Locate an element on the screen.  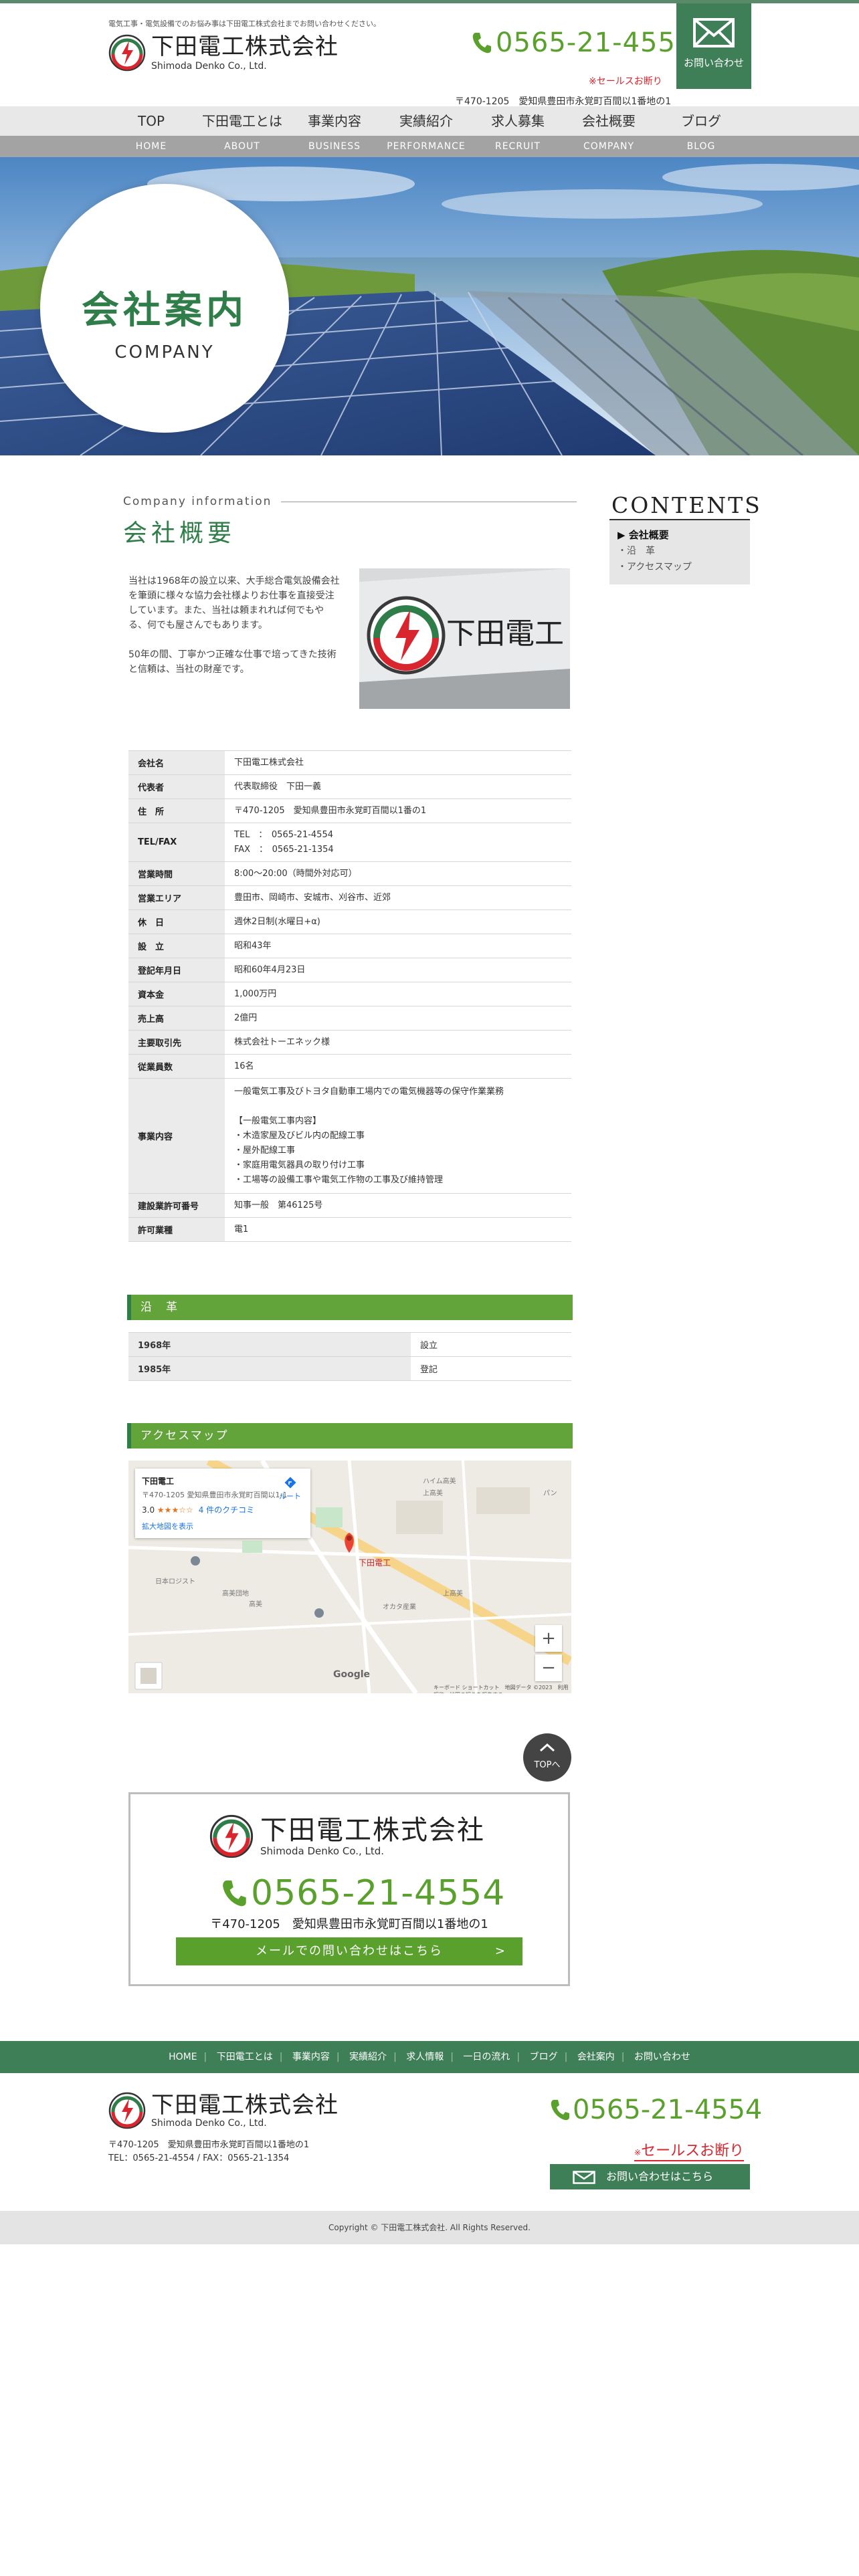
nav-item-performance: 実績紹介 PERFORMANCE is located at coordinates (427, 131).